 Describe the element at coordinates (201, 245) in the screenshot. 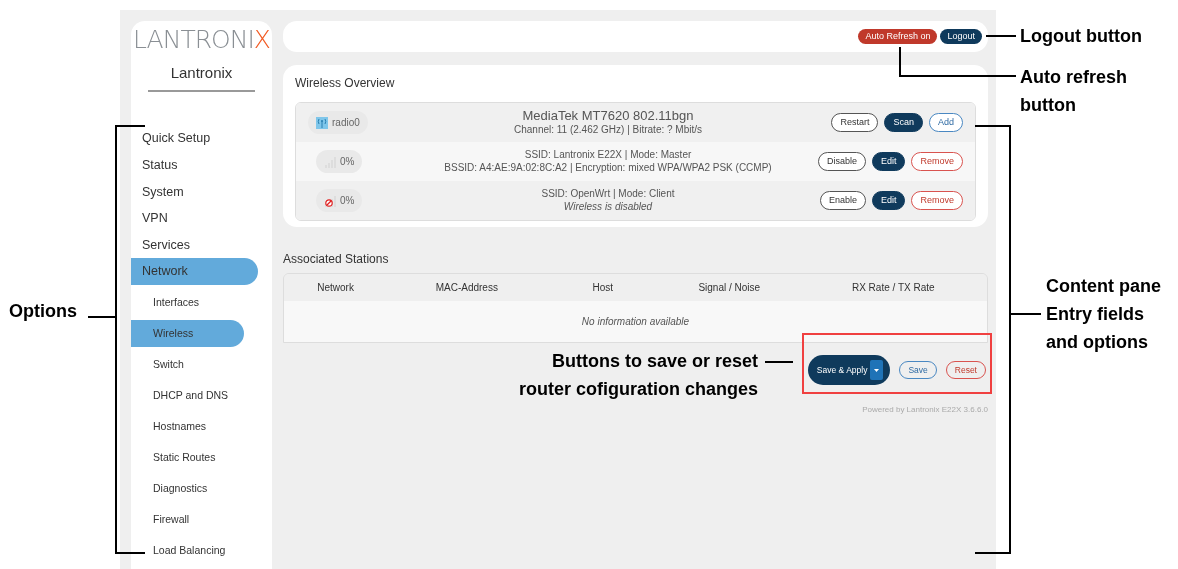

I see `nav-item: Services` at that location.